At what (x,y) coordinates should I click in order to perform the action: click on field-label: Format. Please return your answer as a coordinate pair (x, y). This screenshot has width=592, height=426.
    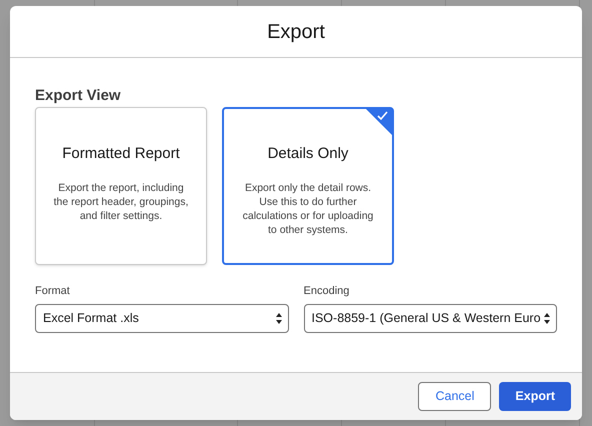
    Looking at the image, I should click on (53, 291).